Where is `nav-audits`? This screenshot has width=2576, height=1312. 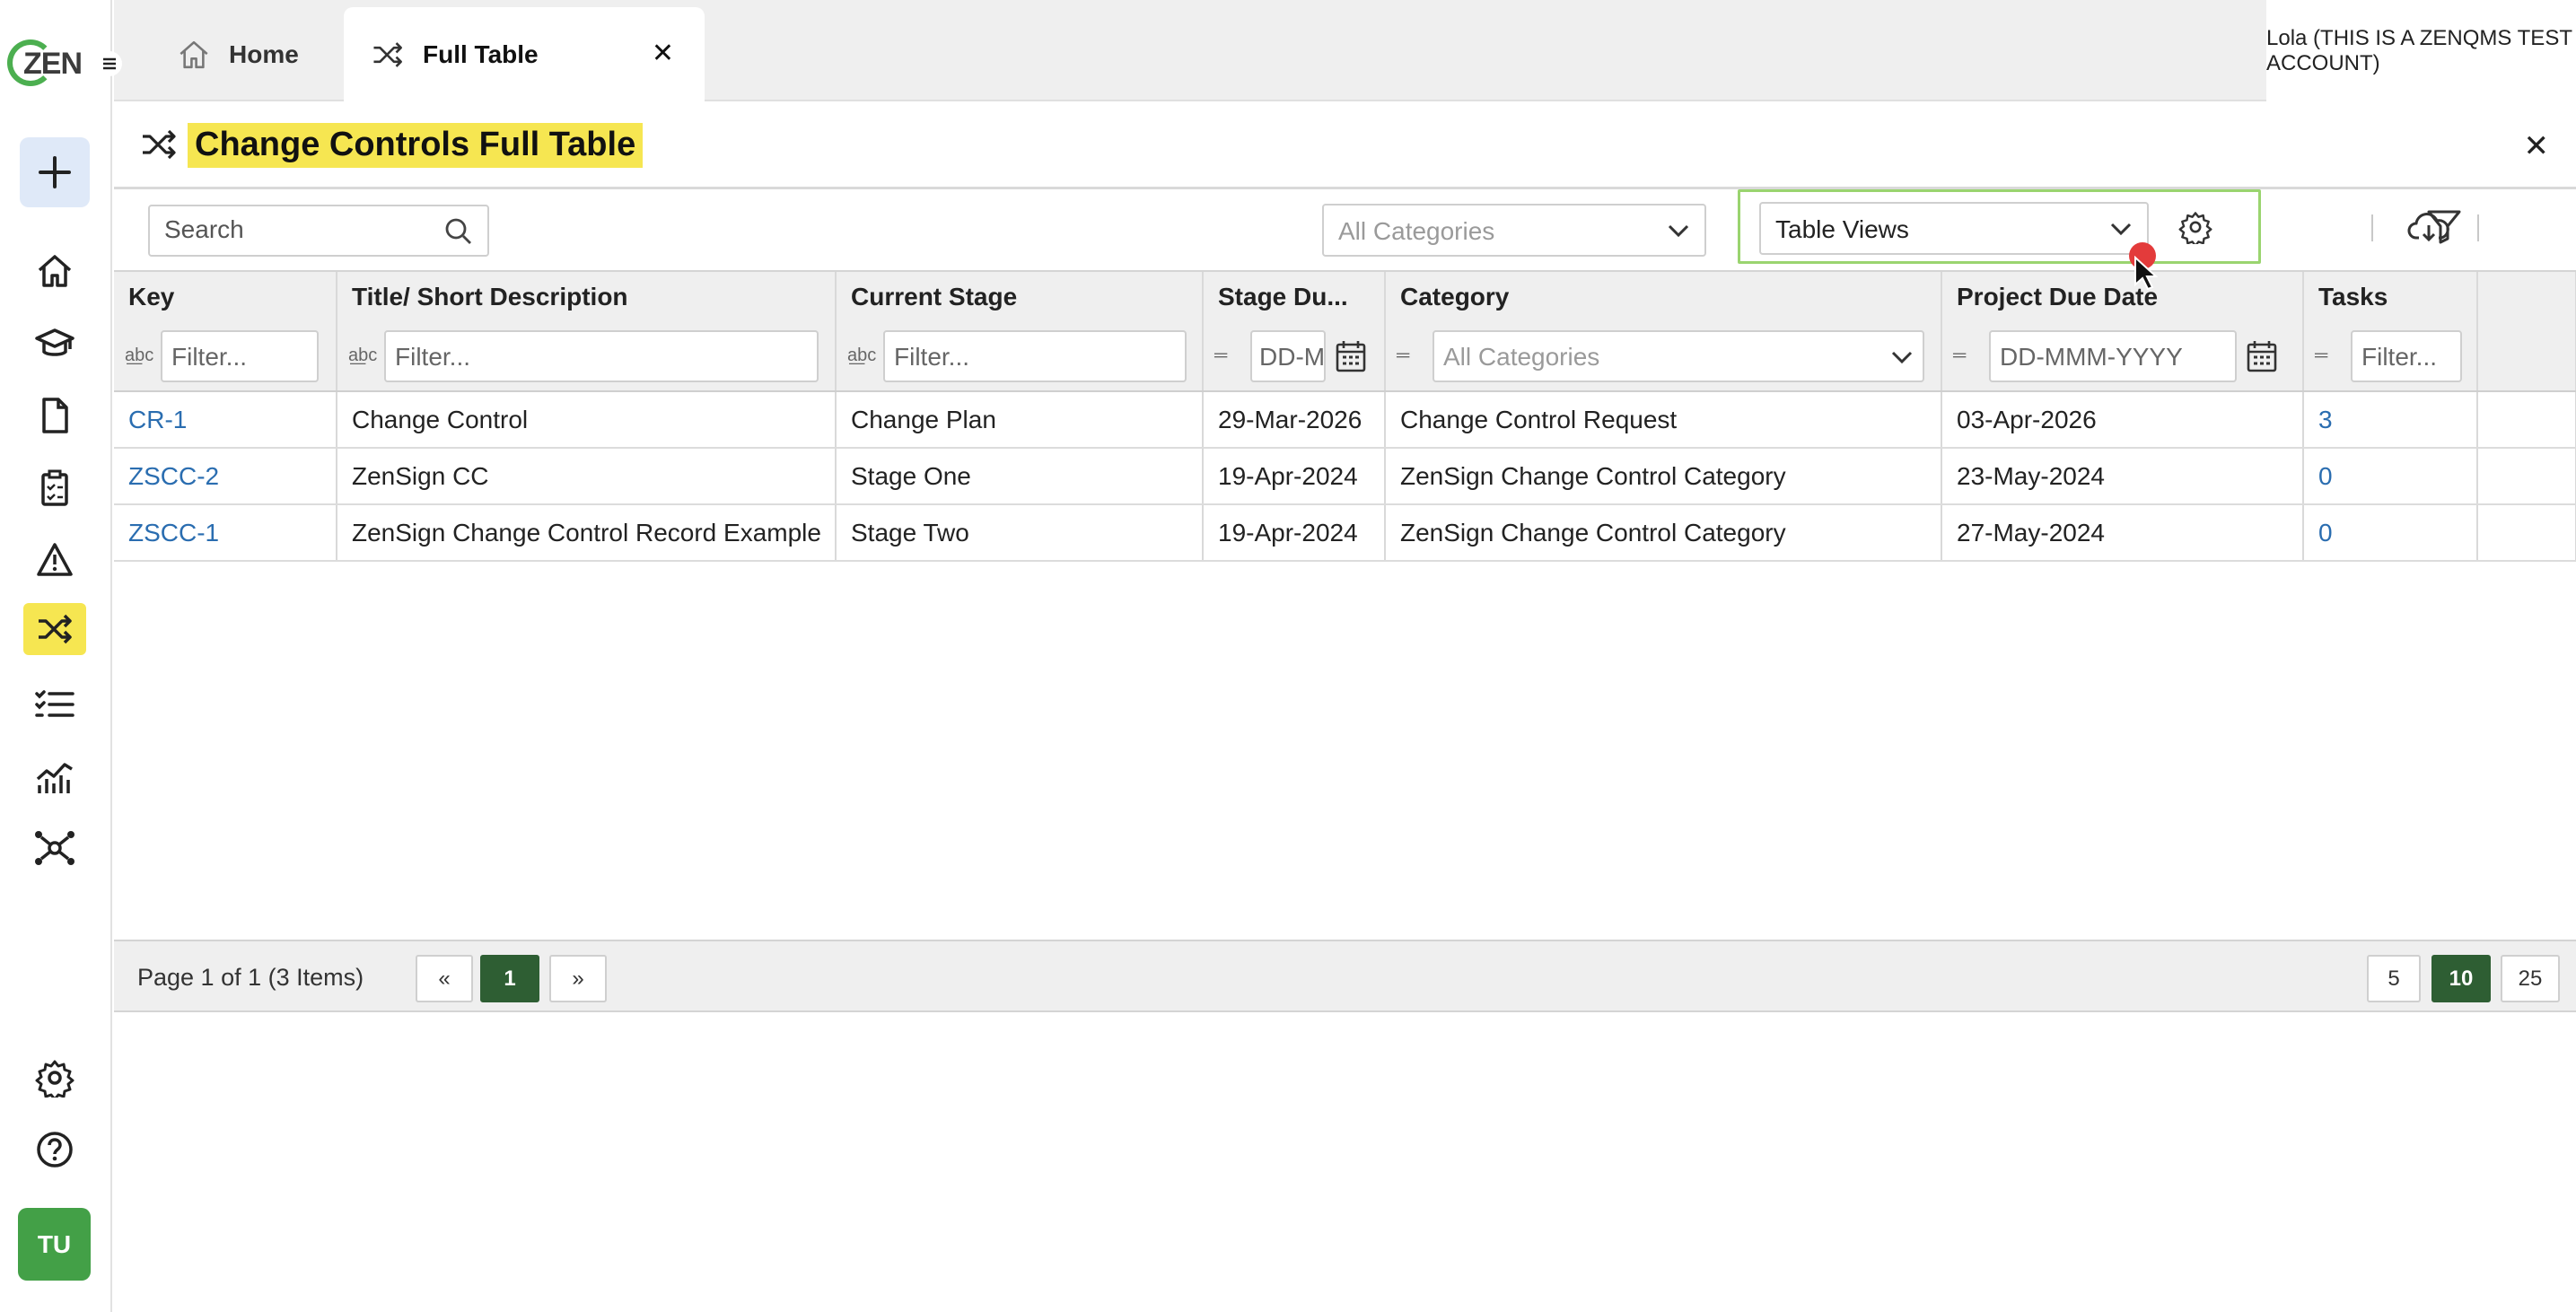
nav-audits is located at coordinates (55, 488).